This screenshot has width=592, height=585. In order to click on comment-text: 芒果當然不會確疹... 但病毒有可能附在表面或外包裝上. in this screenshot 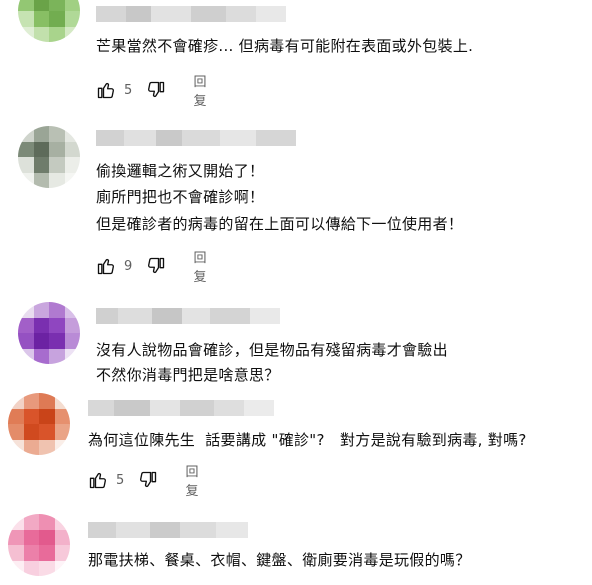, I will do `click(285, 46)`.